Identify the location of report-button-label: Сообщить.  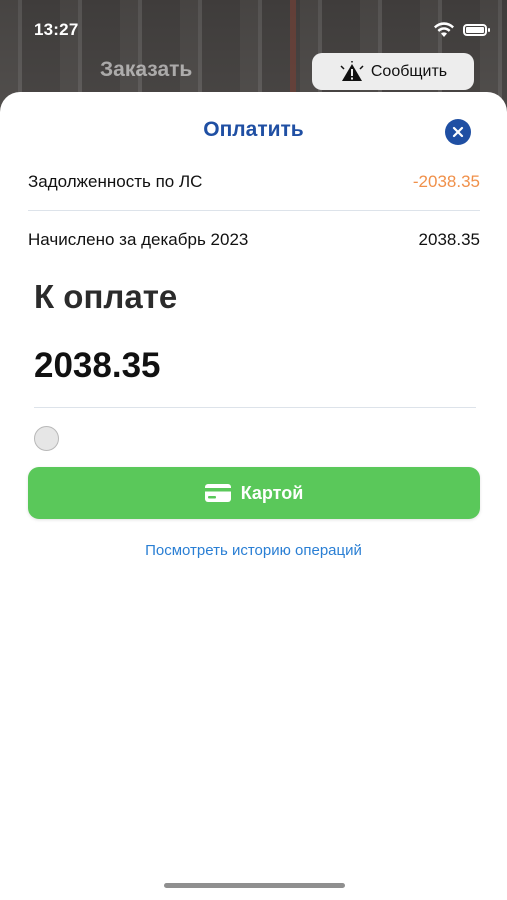
(409, 71).